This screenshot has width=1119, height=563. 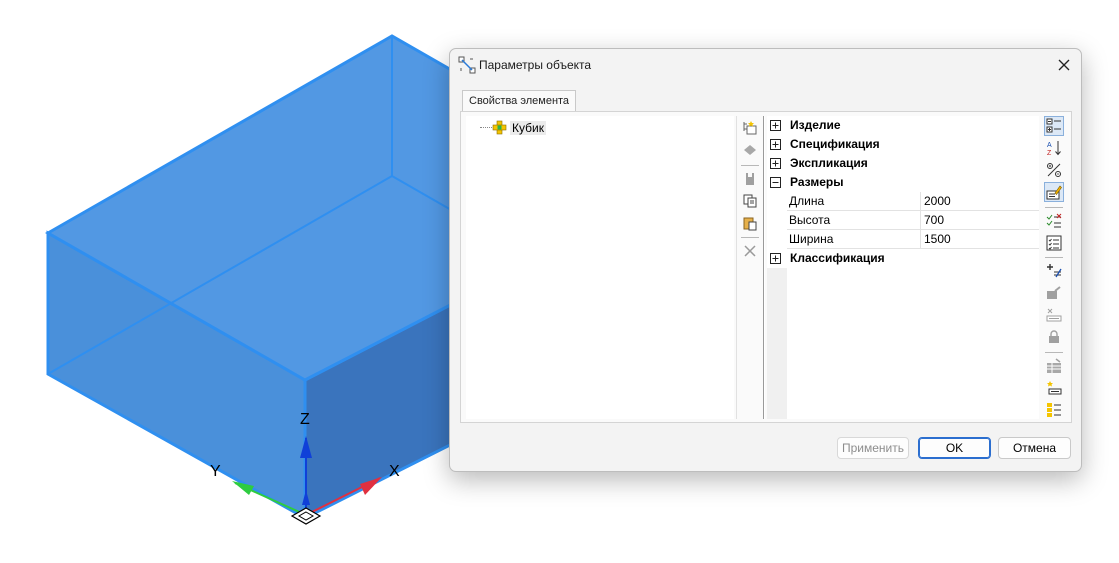 I want to click on categorized-icon, so click(x=1053, y=125).